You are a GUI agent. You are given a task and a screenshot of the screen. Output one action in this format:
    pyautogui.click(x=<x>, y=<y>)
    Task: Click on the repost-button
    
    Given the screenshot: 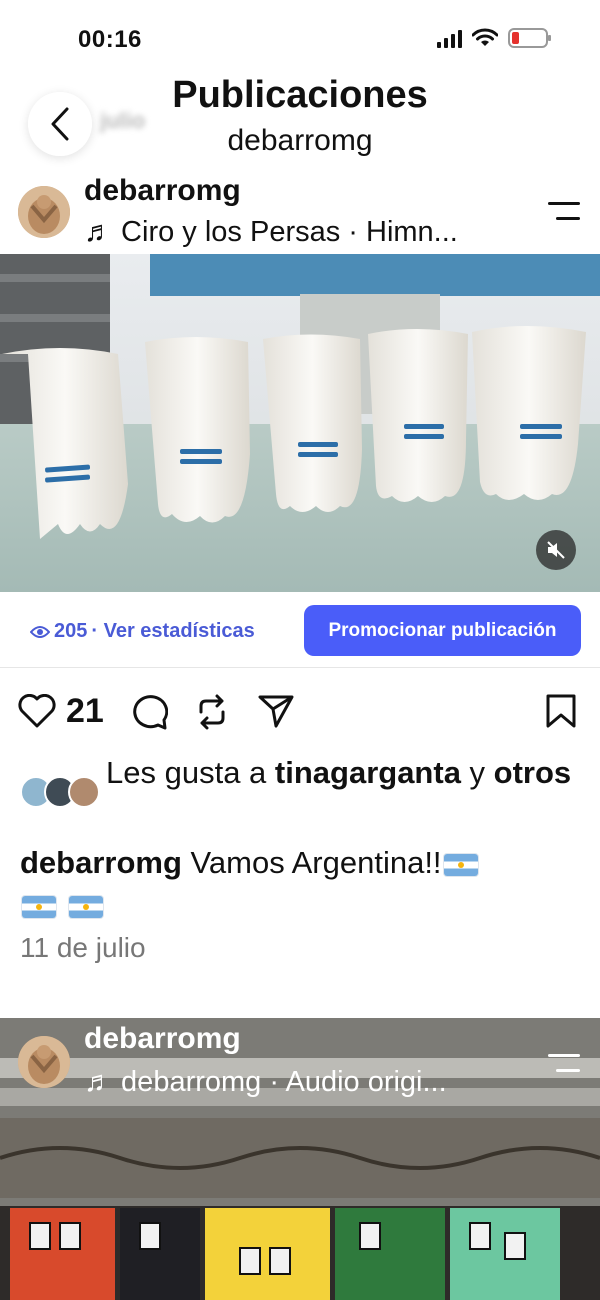 What is the action you would take?
    pyautogui.click(x=212, y=714)
    